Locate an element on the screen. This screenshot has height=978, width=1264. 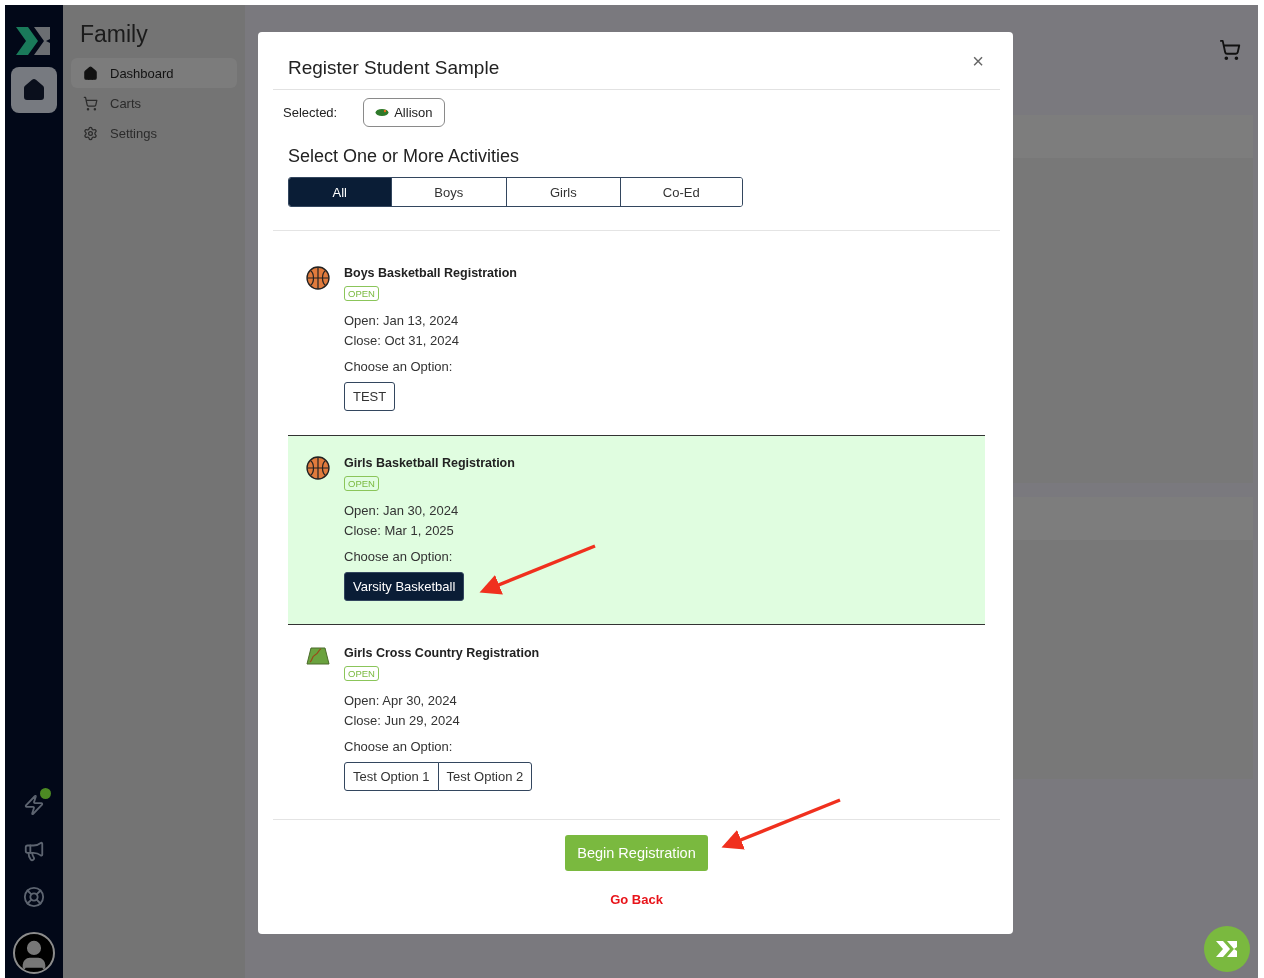
close-date: Close: Mar 1, 2025 is located at coordinates (399, 531).